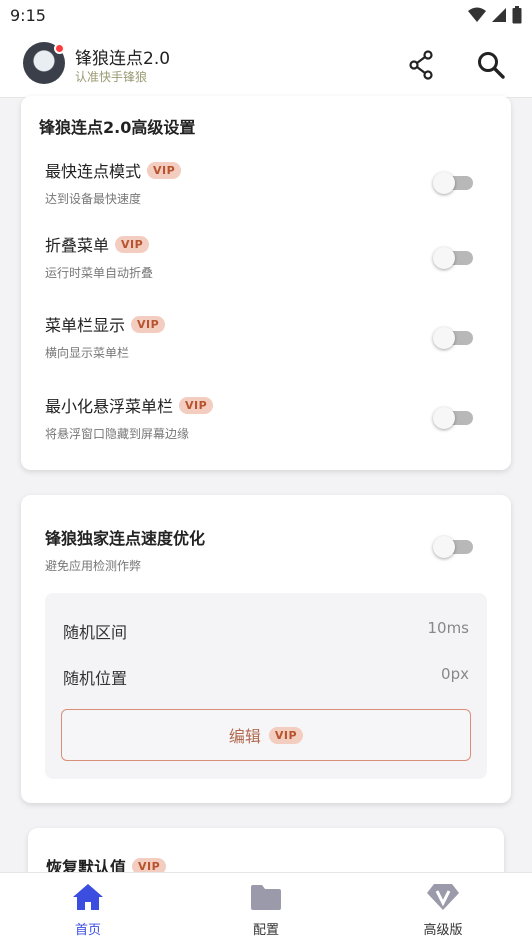 The height and width of the screenshot is (946, 532). What do you see at coordinates (448, 628) in the screenshot?
I see `random-range-value: 10ms` at bounding box center [448, 628].